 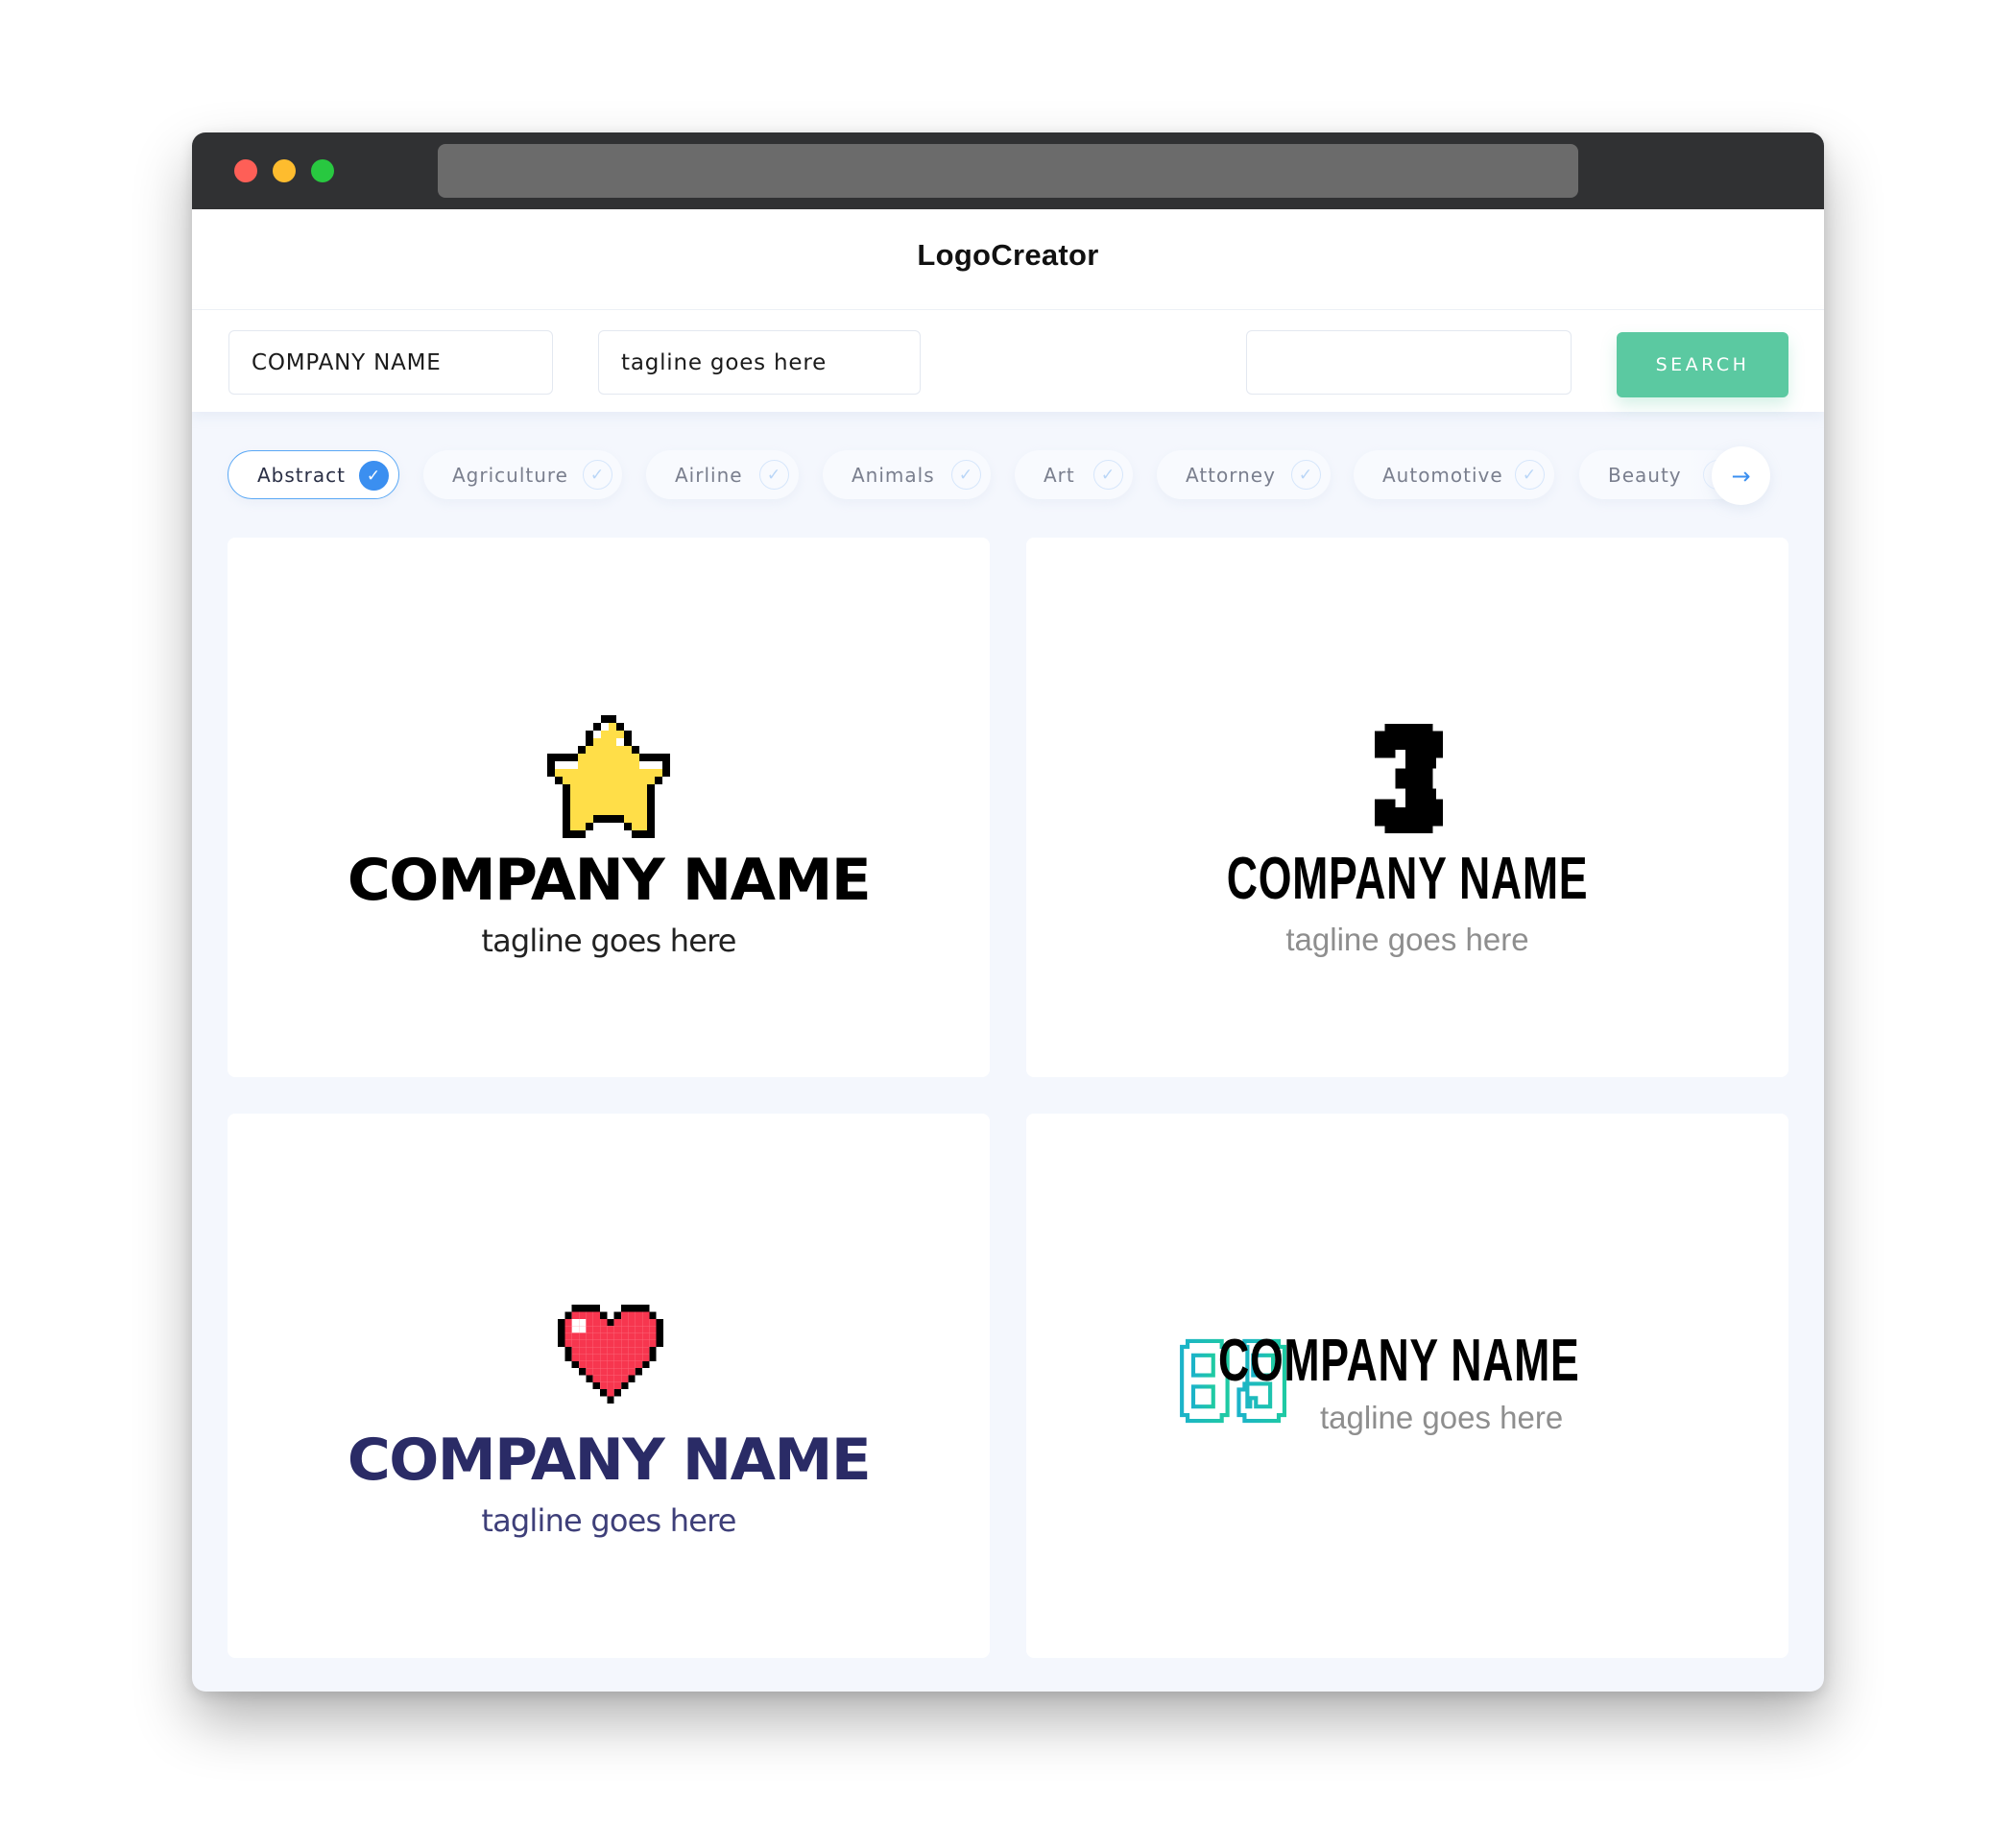 I want to click on next-categories-button: →, so click(x=1741, y=476).